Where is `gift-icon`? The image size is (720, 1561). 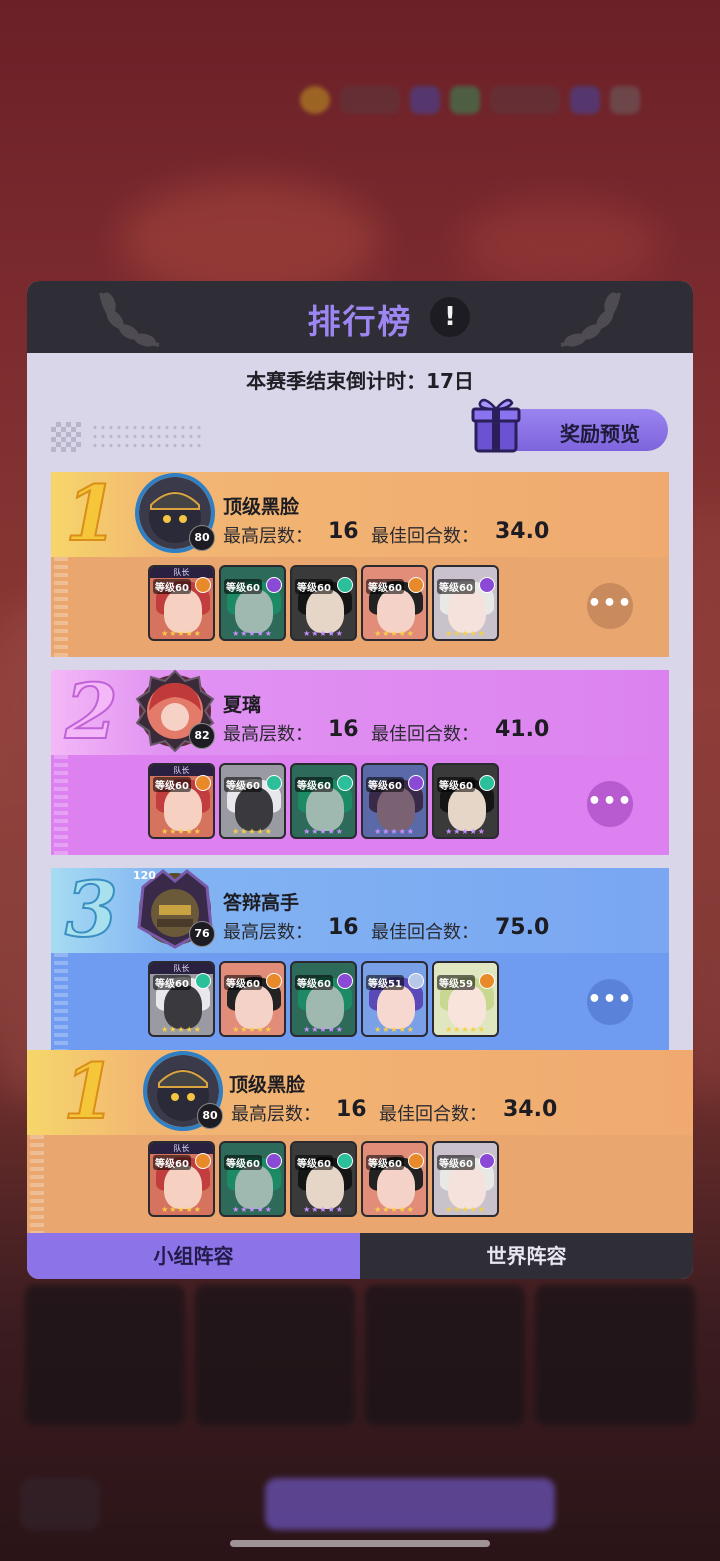
gift-icon is located at coordinates (496, 425).